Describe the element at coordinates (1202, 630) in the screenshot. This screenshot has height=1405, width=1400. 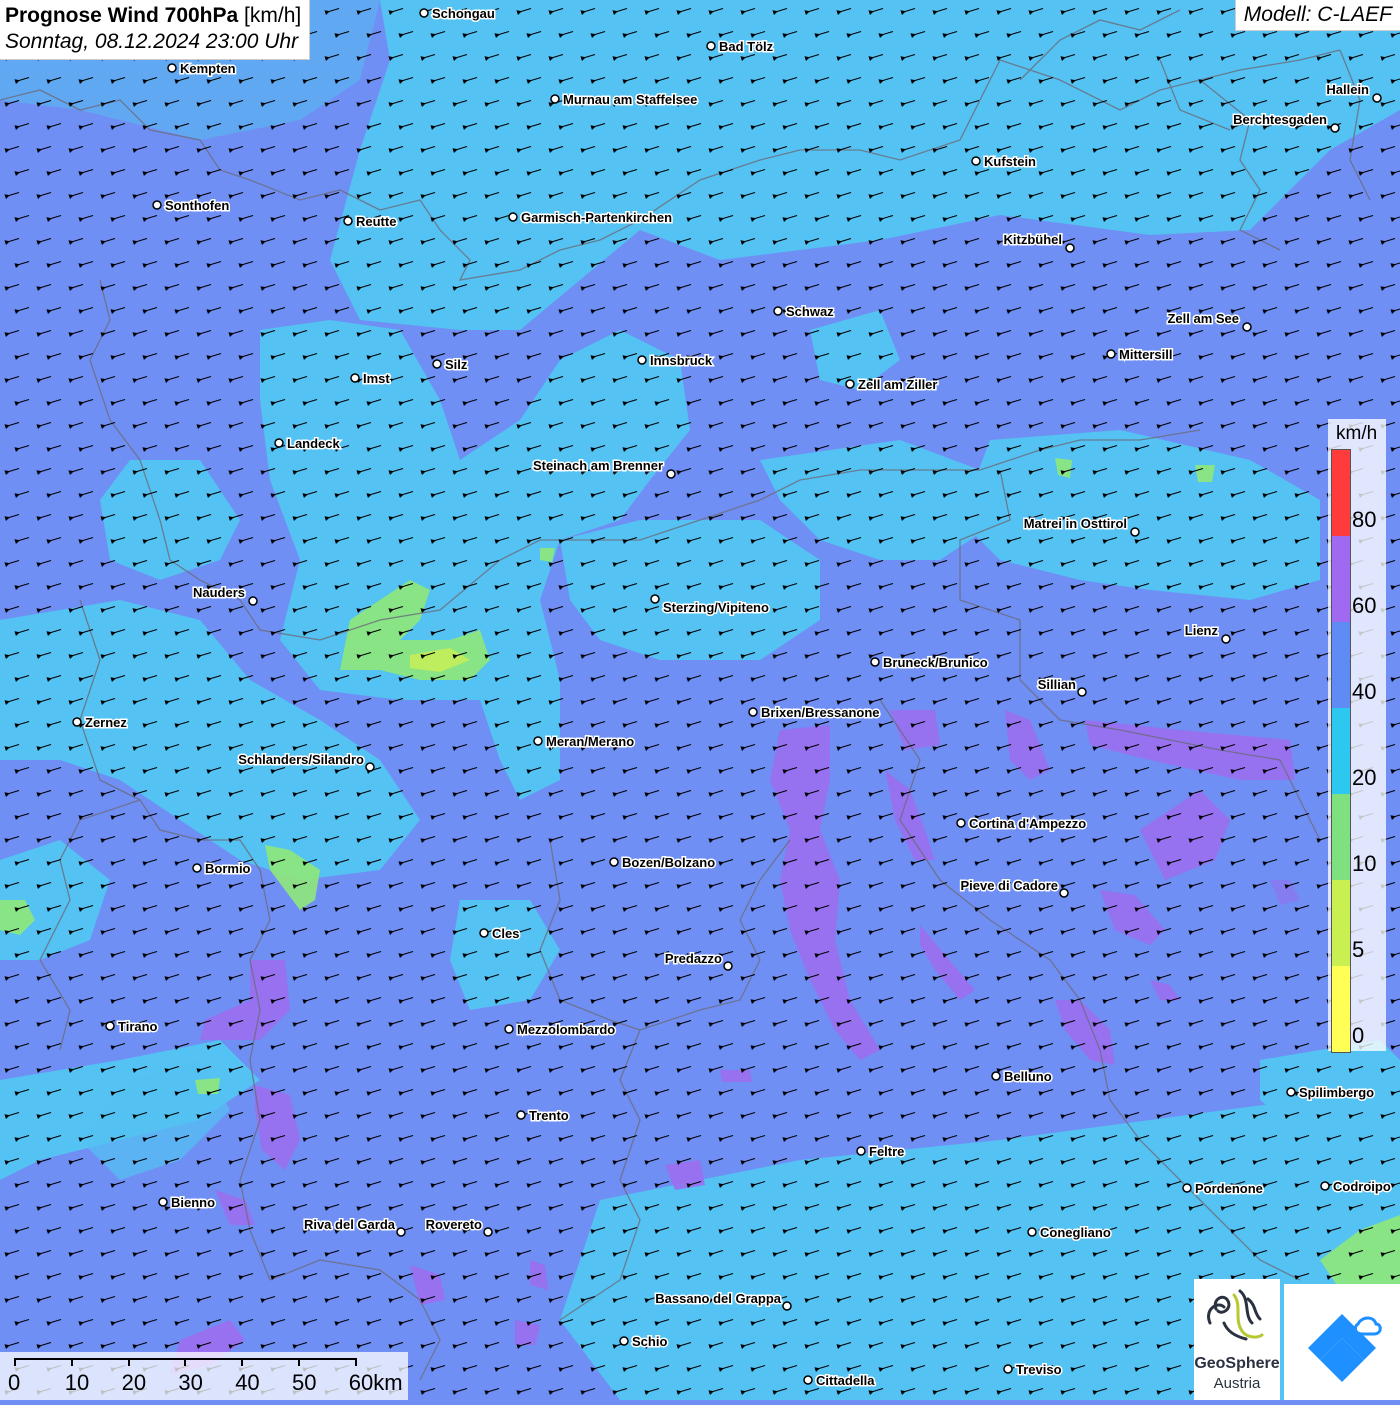
I see `city-label: Lienz` at that location.